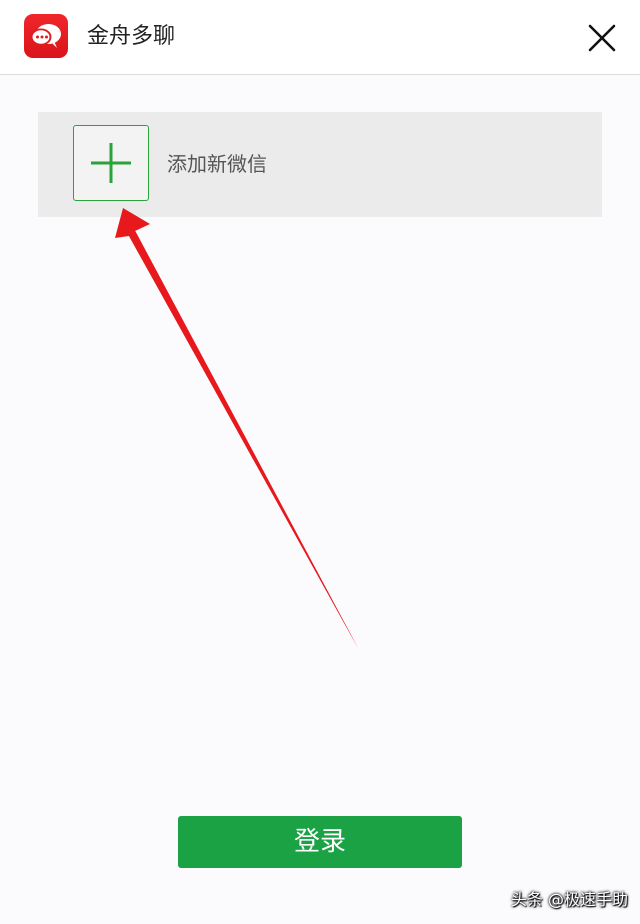 This screenshot has width=640, height=924. What do you see at coordinates (320, 37) in the screenshot?
I see `title-bar: 金舟多聊` at bounding box center [320, 37].